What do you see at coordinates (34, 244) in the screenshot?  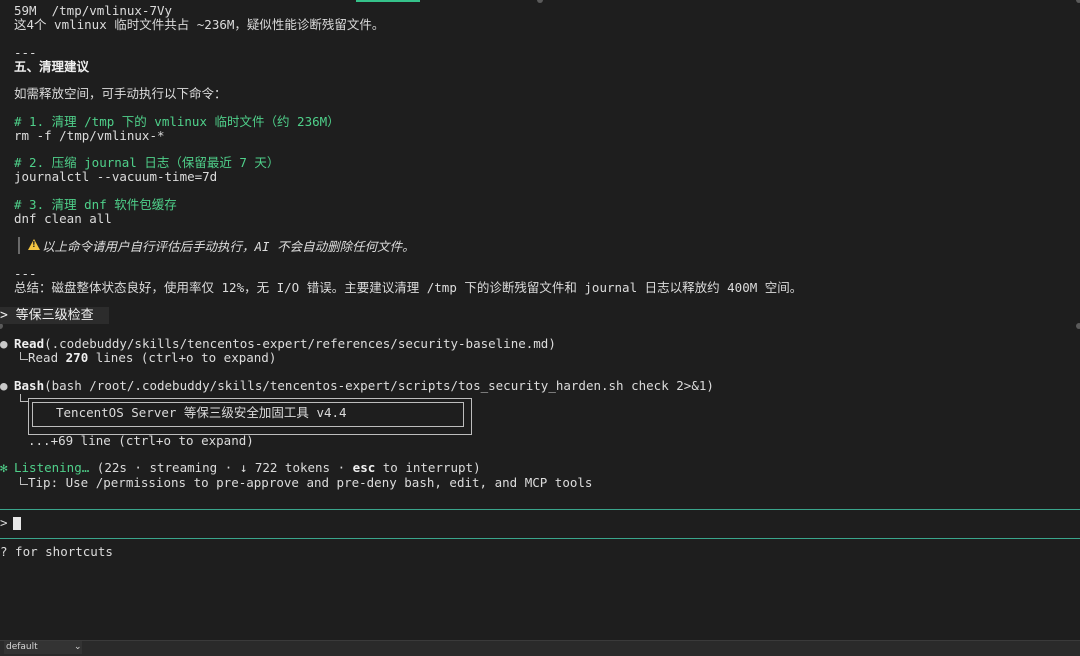 I see `warning-icon` at bounding box center [34, 244].